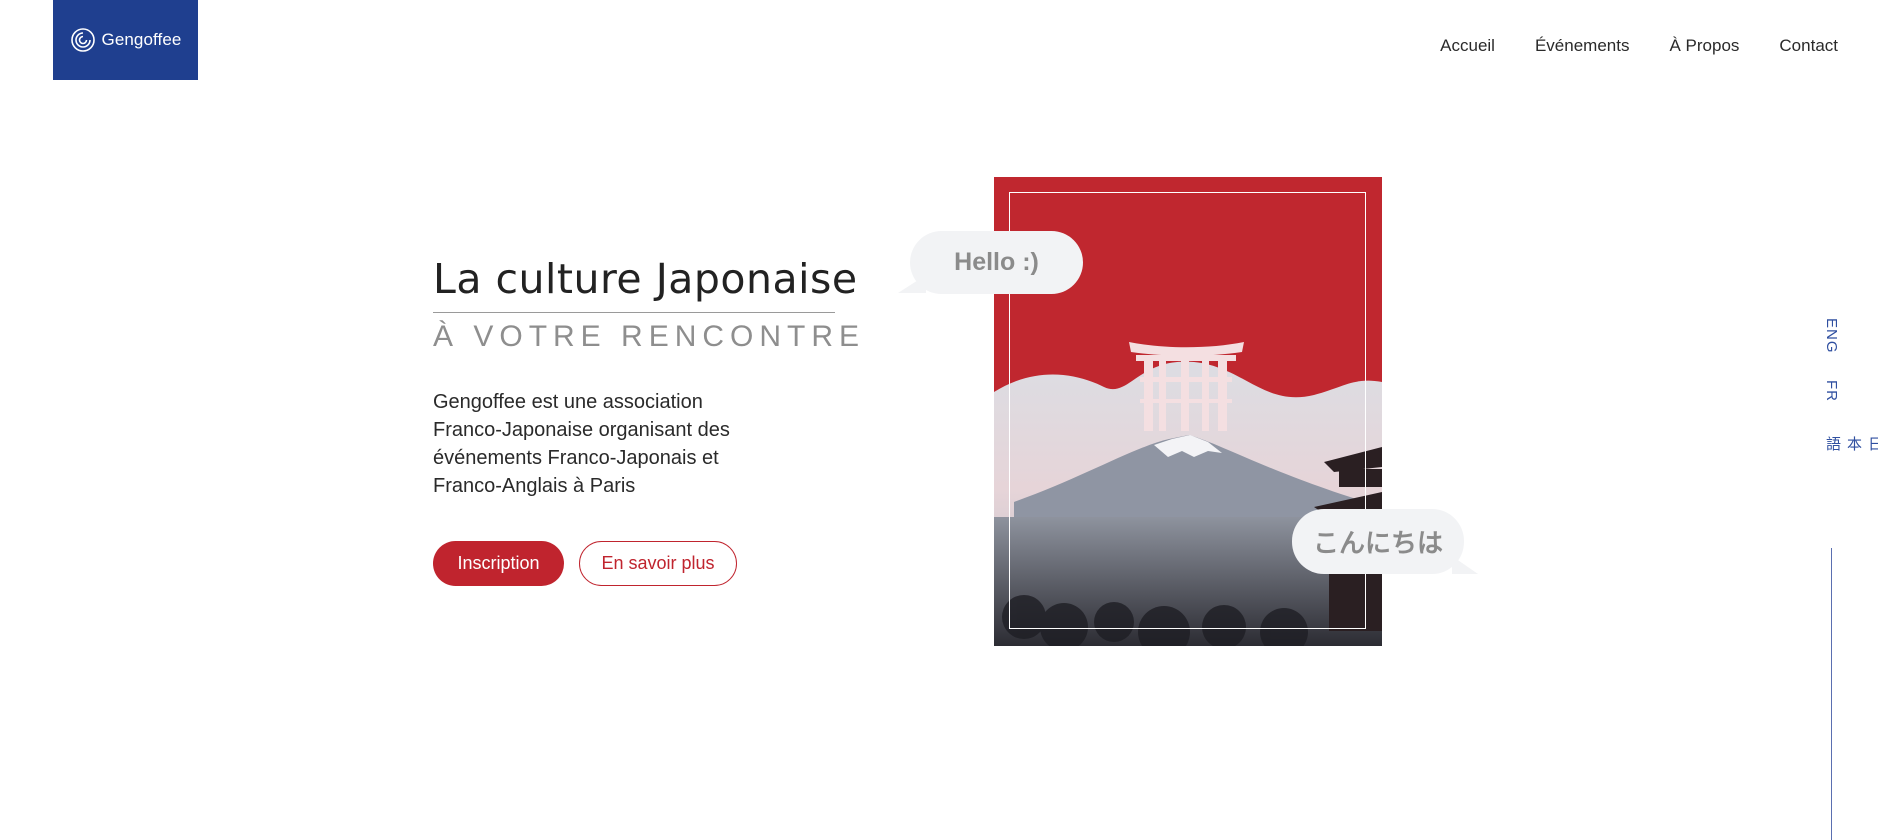 Image resolution: width=1878 pixels, height=840 pixels. Describe the element at coordinates (1639, 46) in the screenshot. I see `main-nav: Accueil Événements À Propos Contact` at that location.